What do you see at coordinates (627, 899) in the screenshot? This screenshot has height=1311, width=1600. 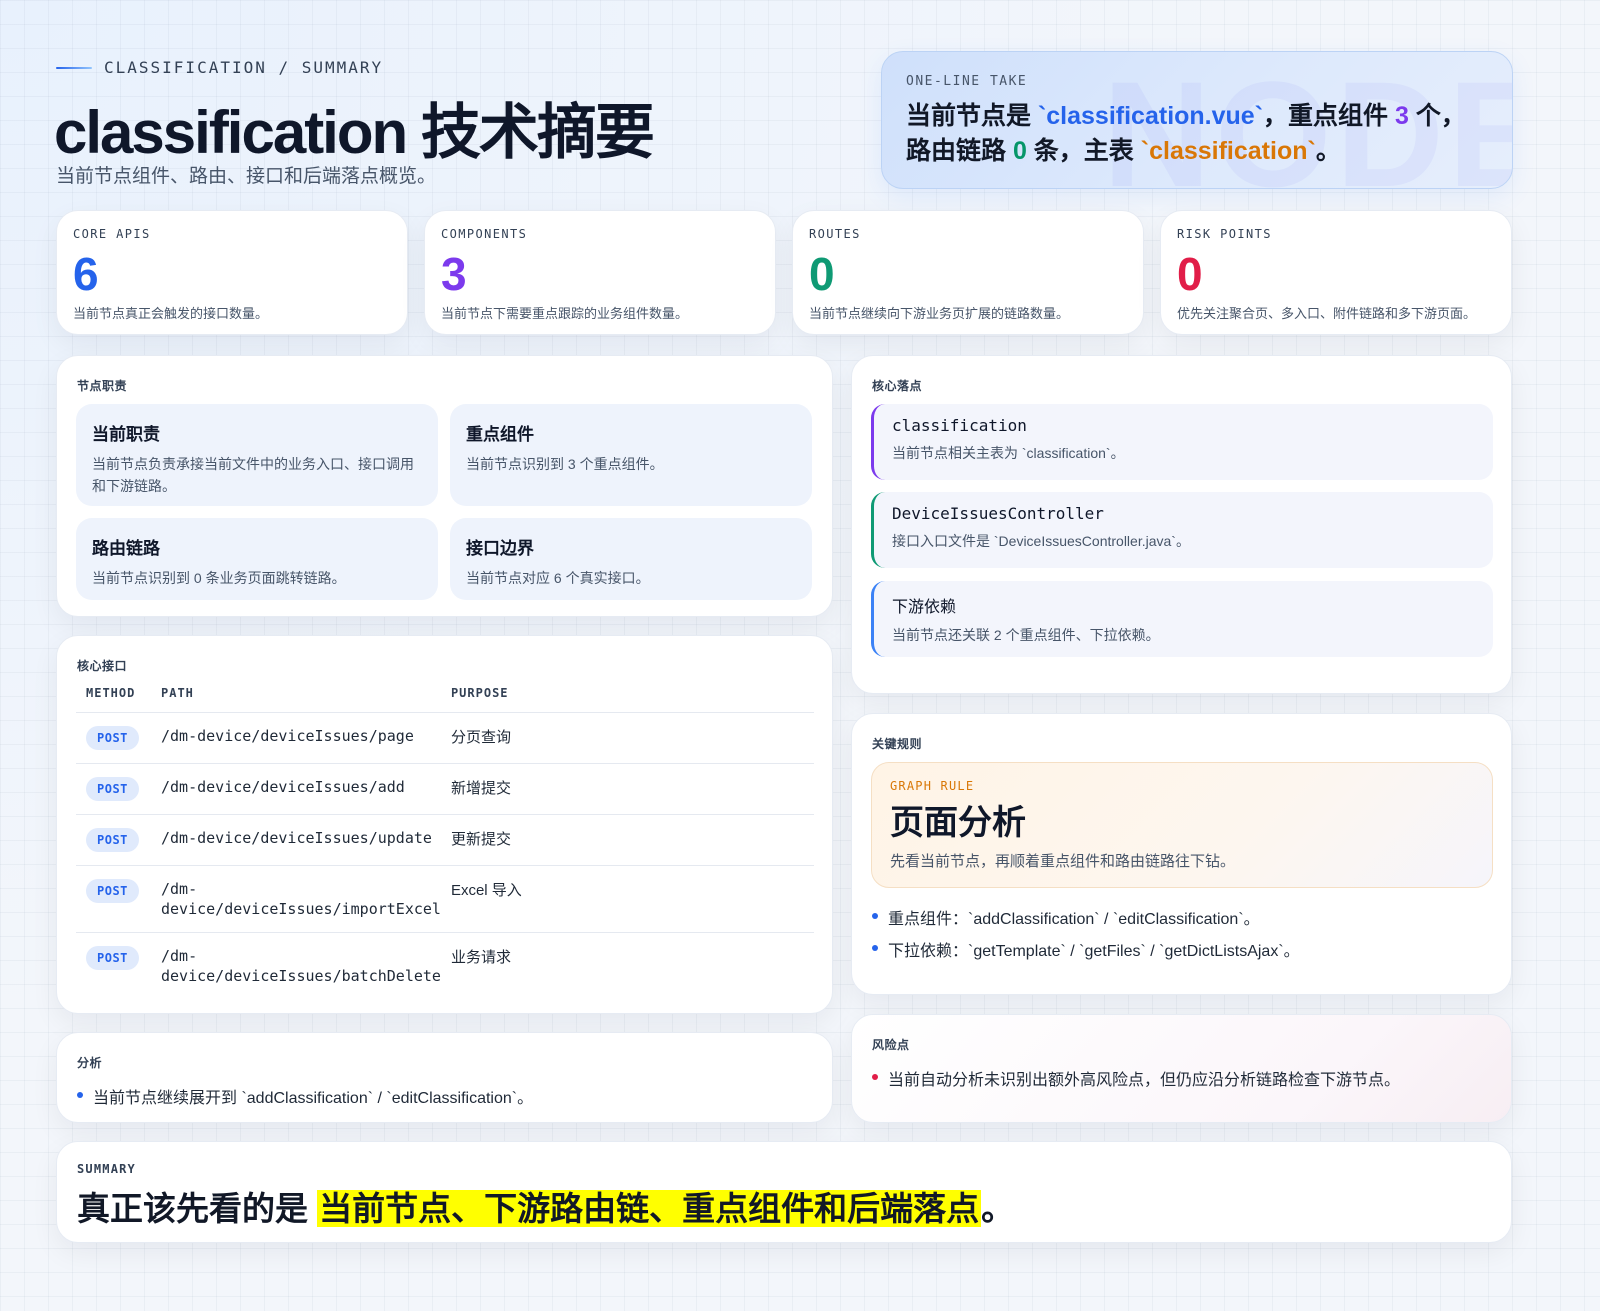 I see `api-purpose: Excel 导入` at bounding box center [627, 899].